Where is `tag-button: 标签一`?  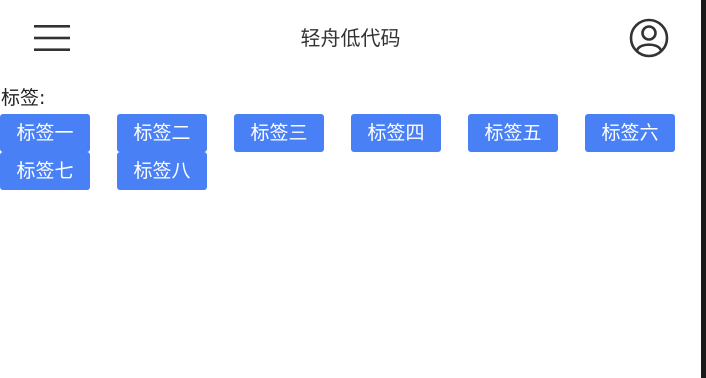
tag-button: 标签一 is located at coordinates (45, 133).